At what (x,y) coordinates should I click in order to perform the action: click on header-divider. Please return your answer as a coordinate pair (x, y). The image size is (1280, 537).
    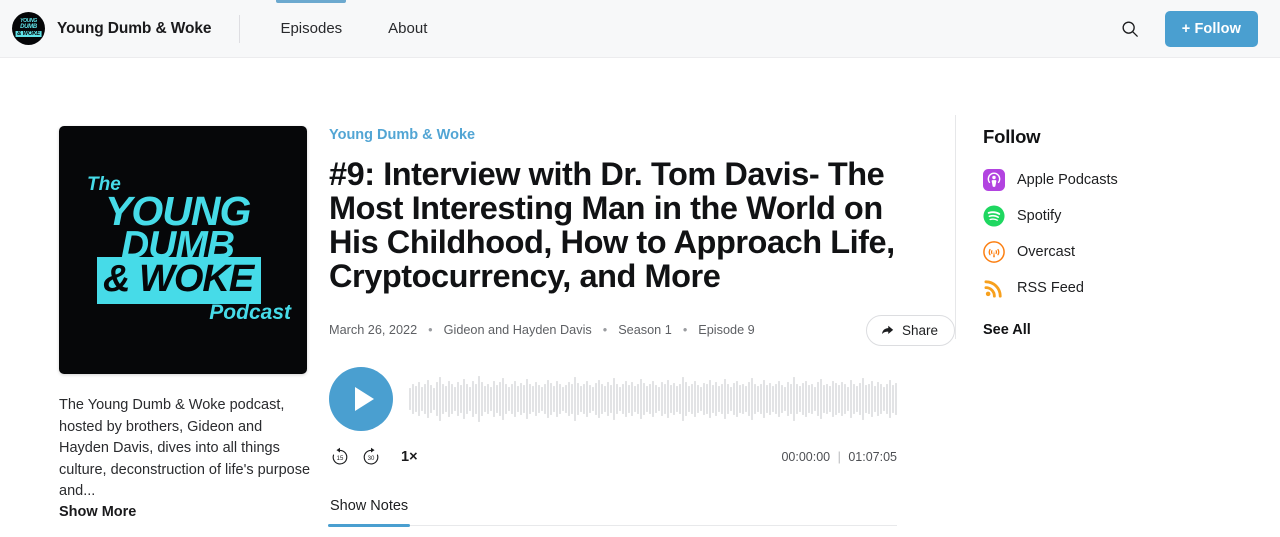
    Looking at the image, I should click on (240, 28).